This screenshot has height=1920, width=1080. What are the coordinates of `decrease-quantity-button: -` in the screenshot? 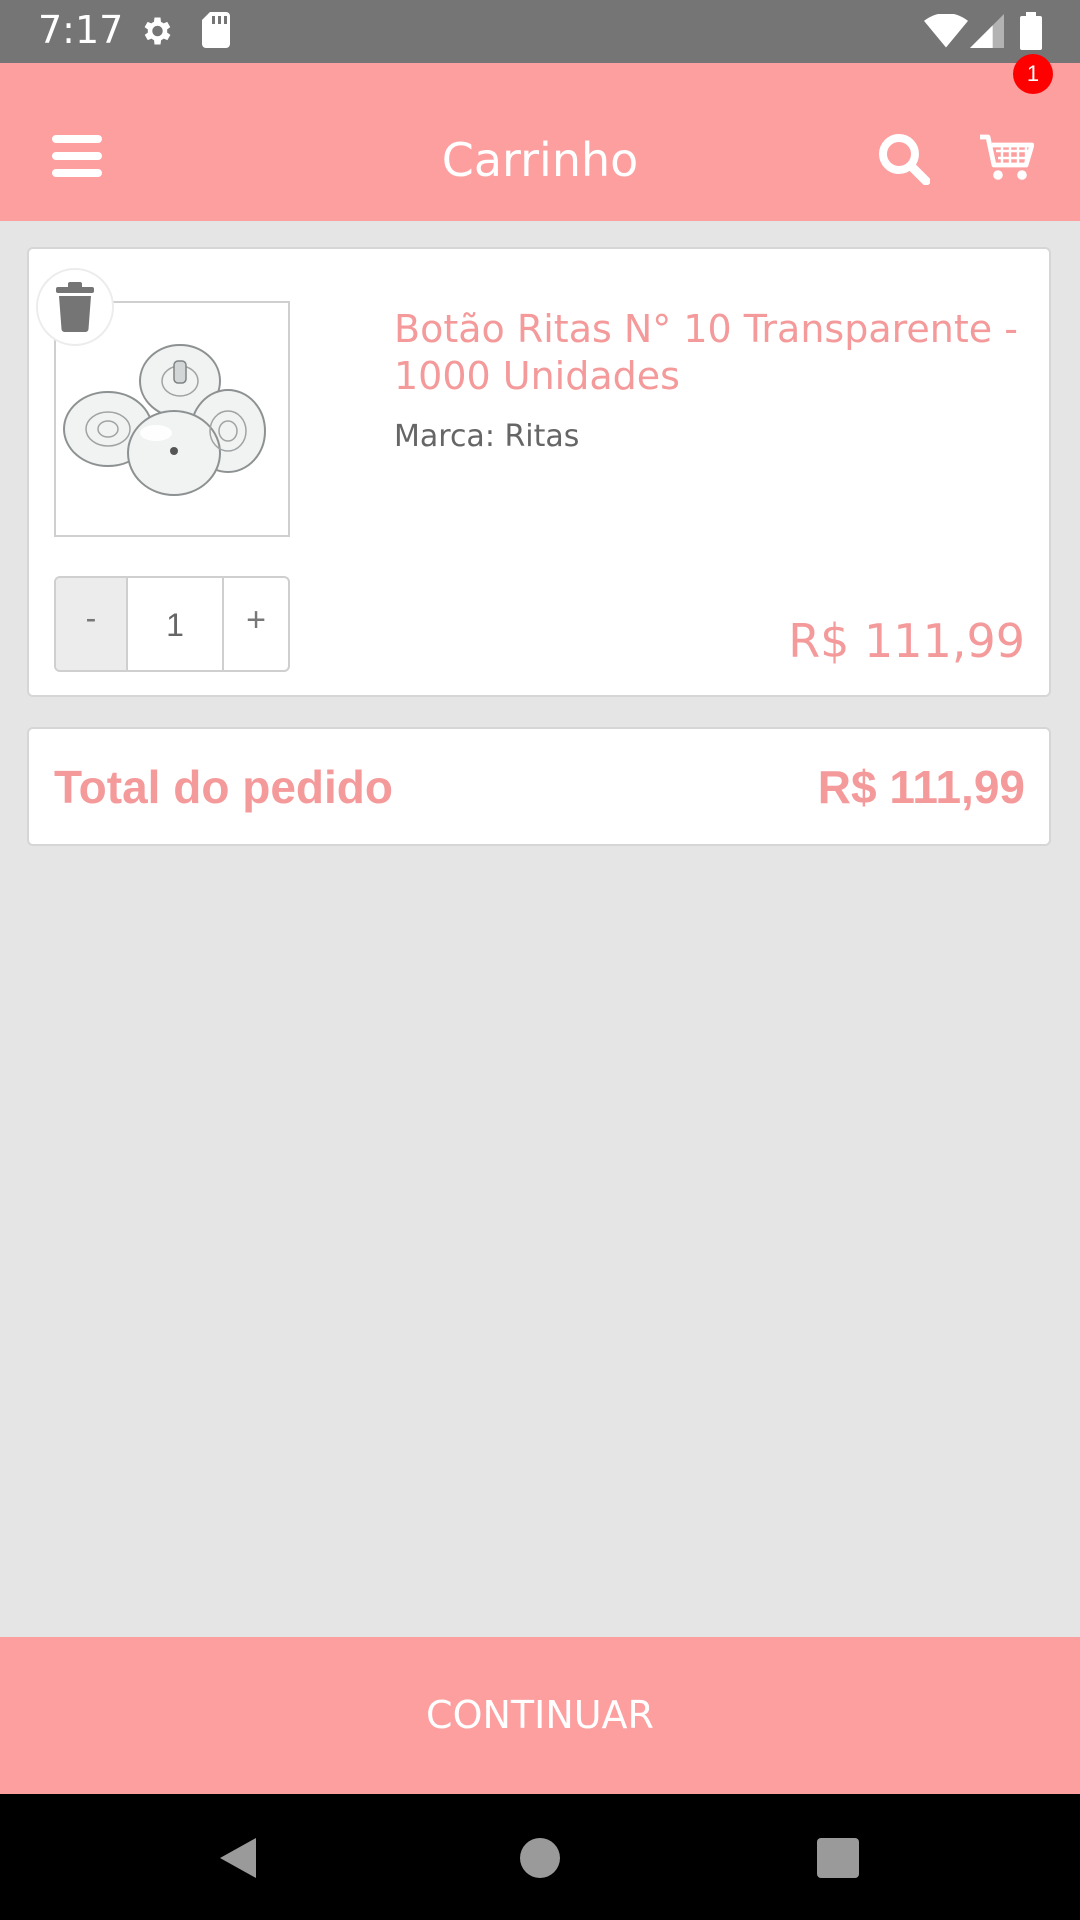 It's located at (92, 624).